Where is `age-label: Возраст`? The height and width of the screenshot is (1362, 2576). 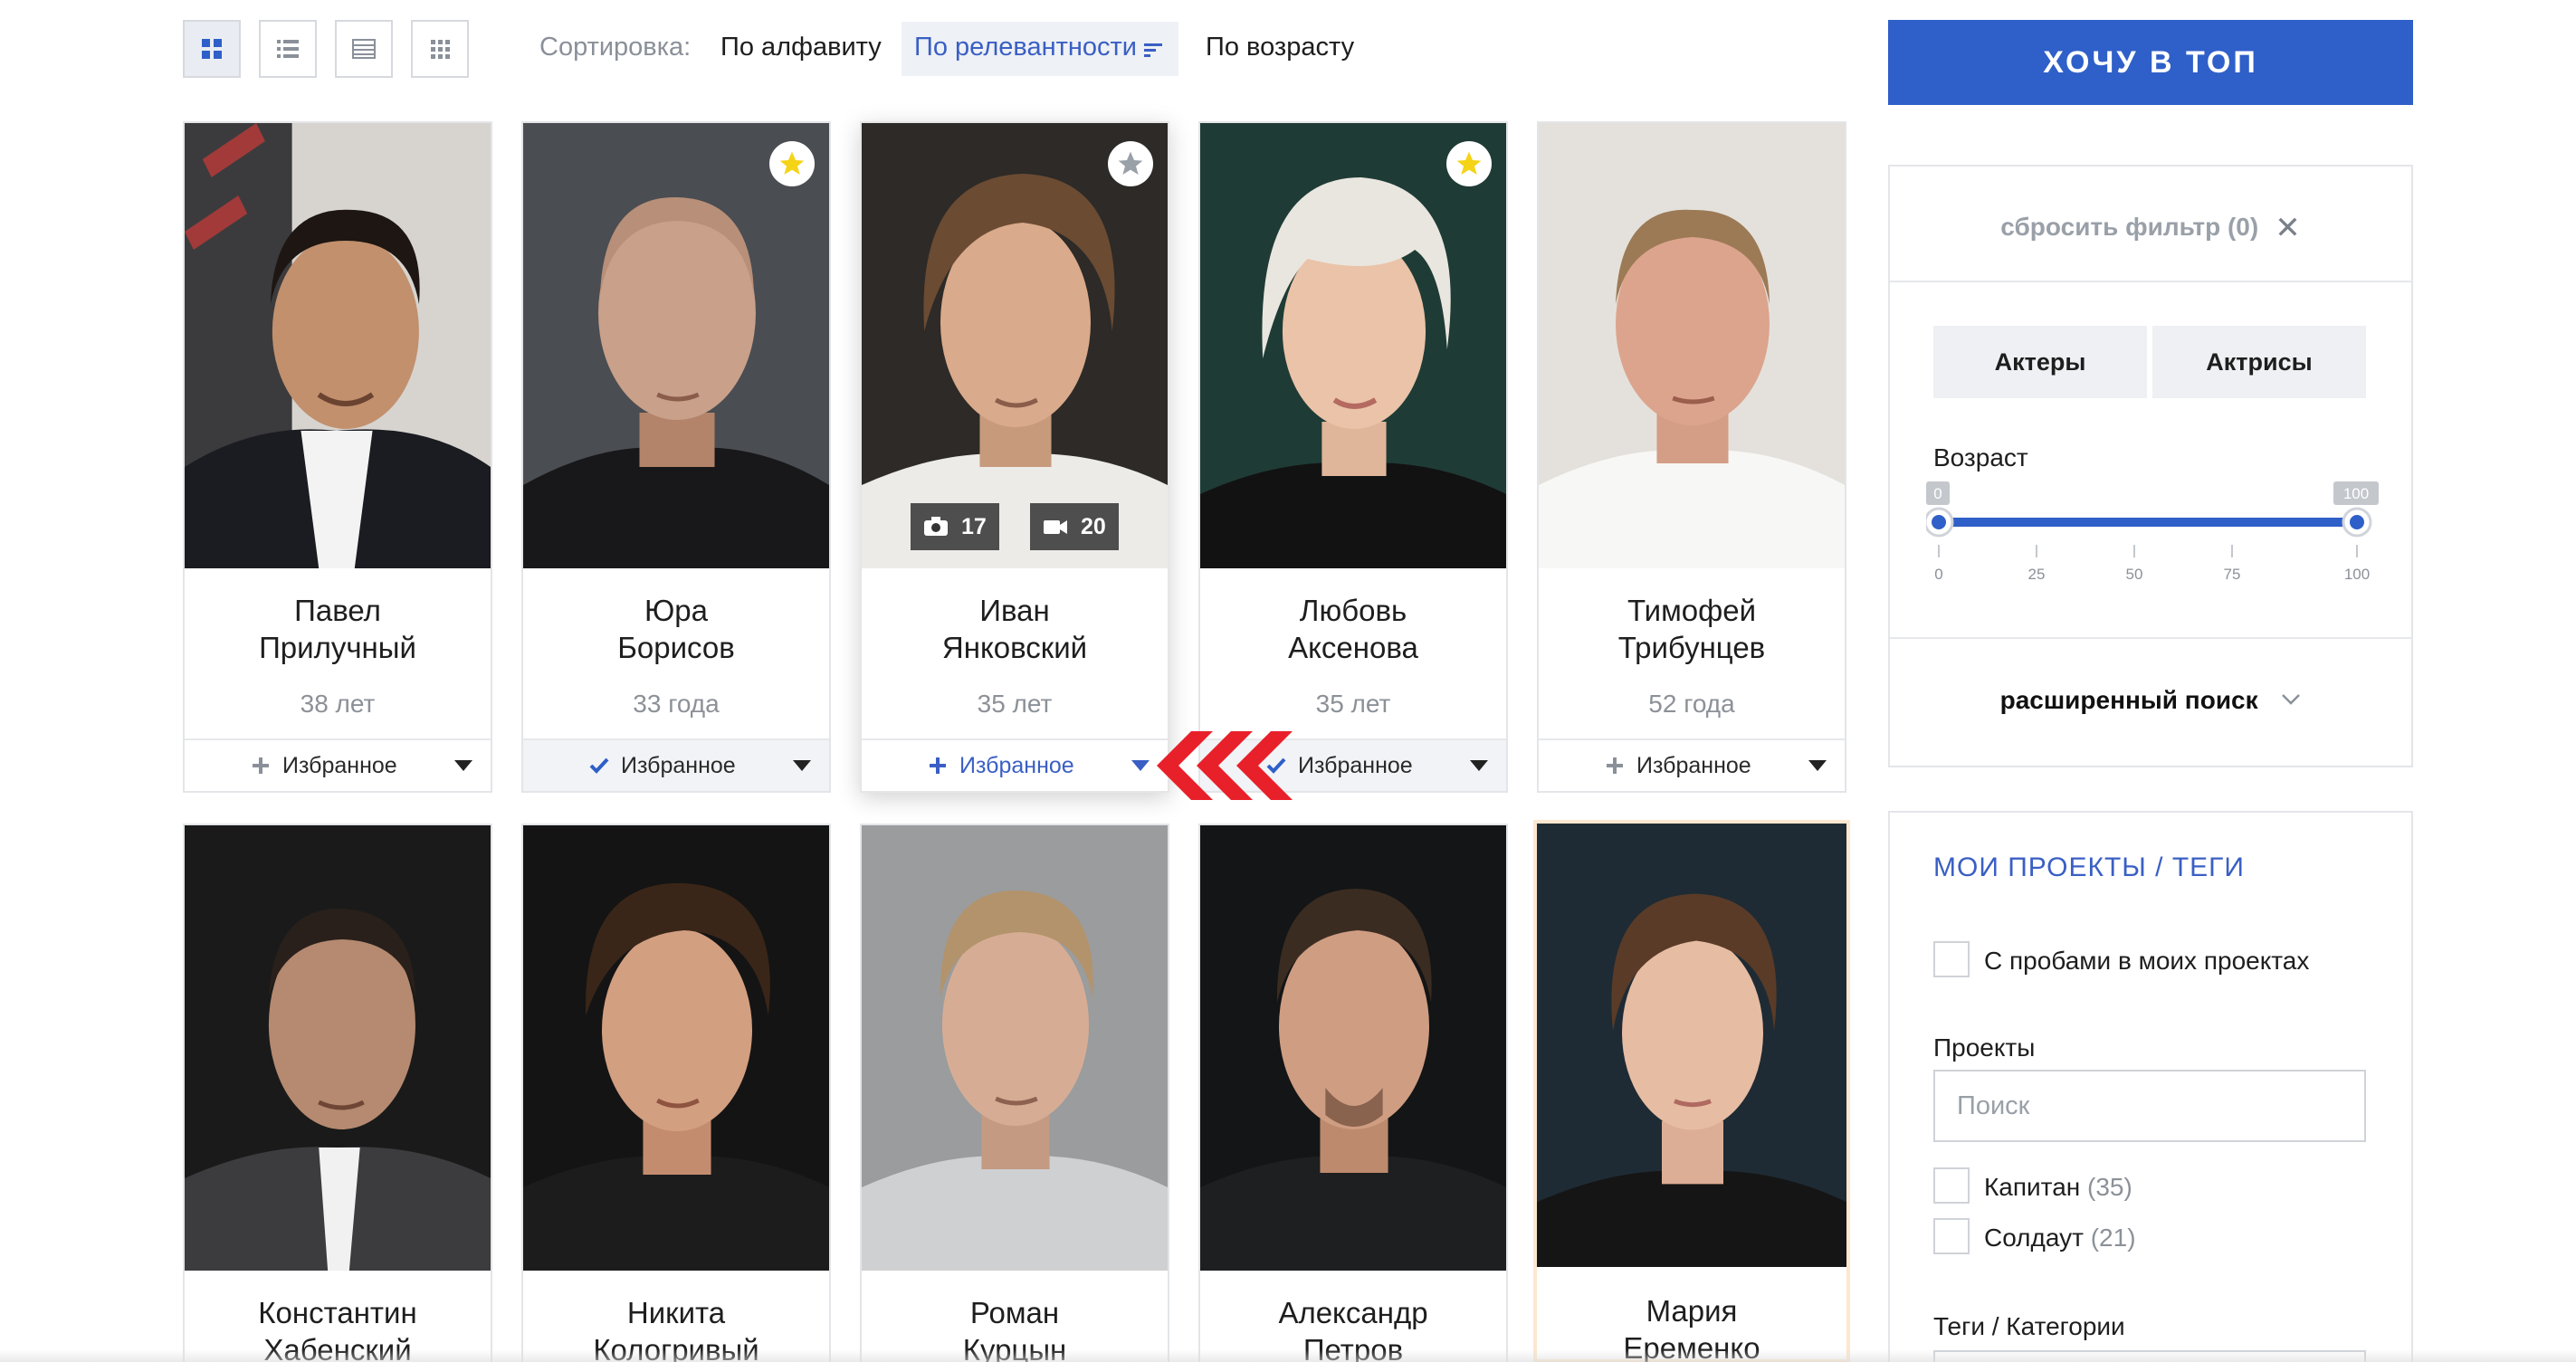
age-label: Возраст is located at coordinates (1981, 457).